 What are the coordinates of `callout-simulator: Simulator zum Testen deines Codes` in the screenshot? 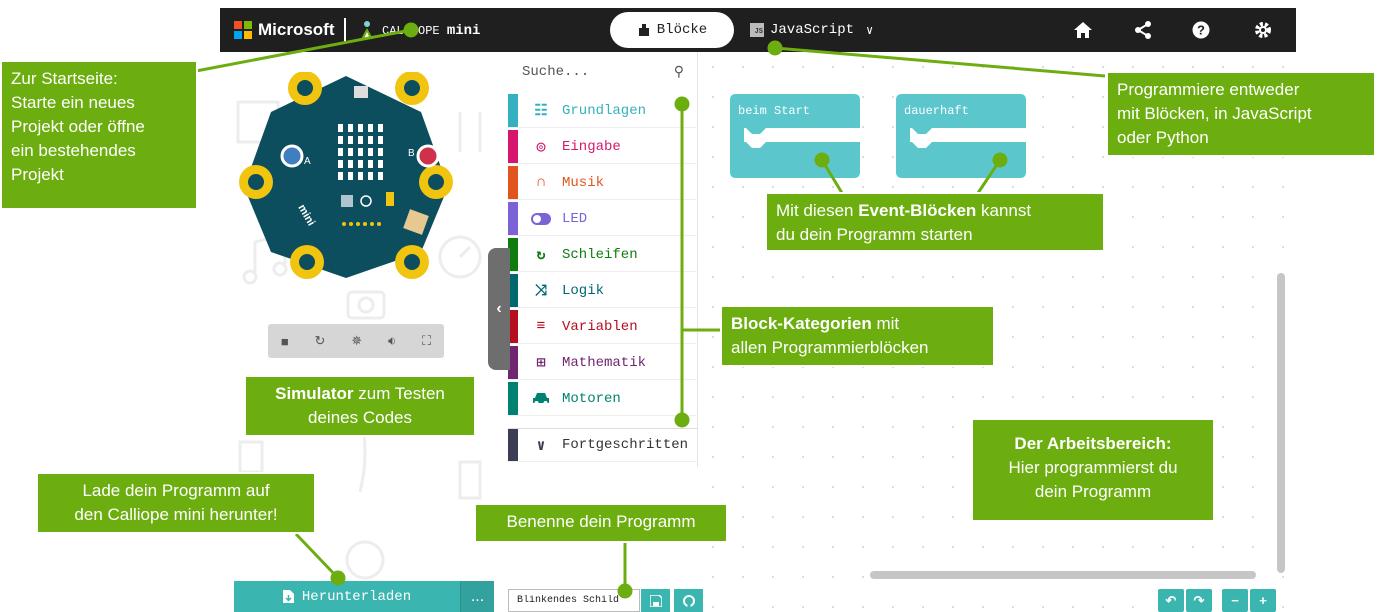 It's located at (360, 406).